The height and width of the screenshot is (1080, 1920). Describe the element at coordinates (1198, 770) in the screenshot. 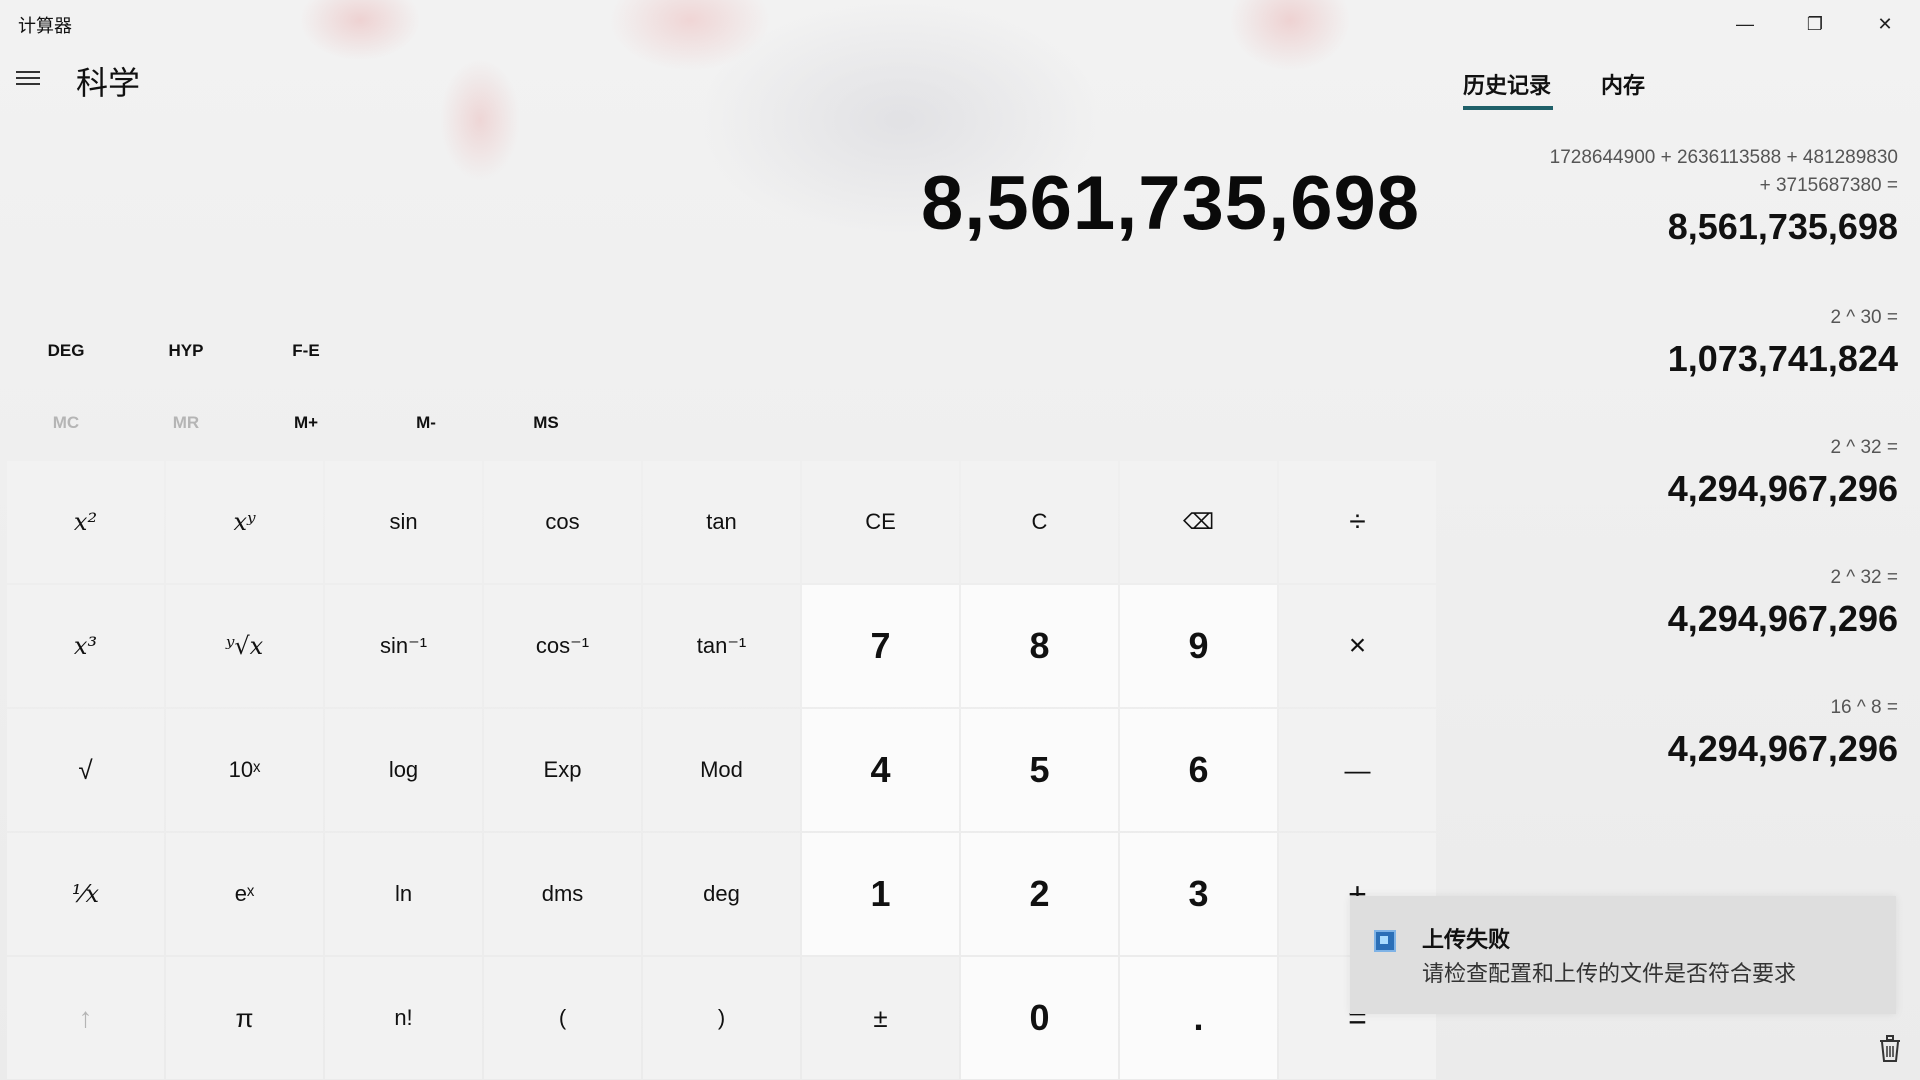

I see `six-button: 6` at that location.